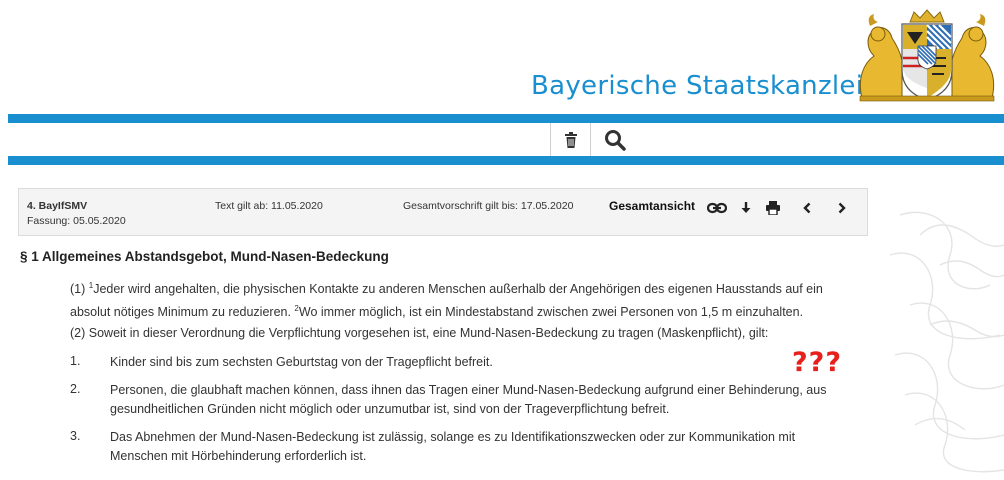  Describe the element at coordinates (927, 55) in the screenshot. I see `bavarian-coat-of-arms-icon` at that location.